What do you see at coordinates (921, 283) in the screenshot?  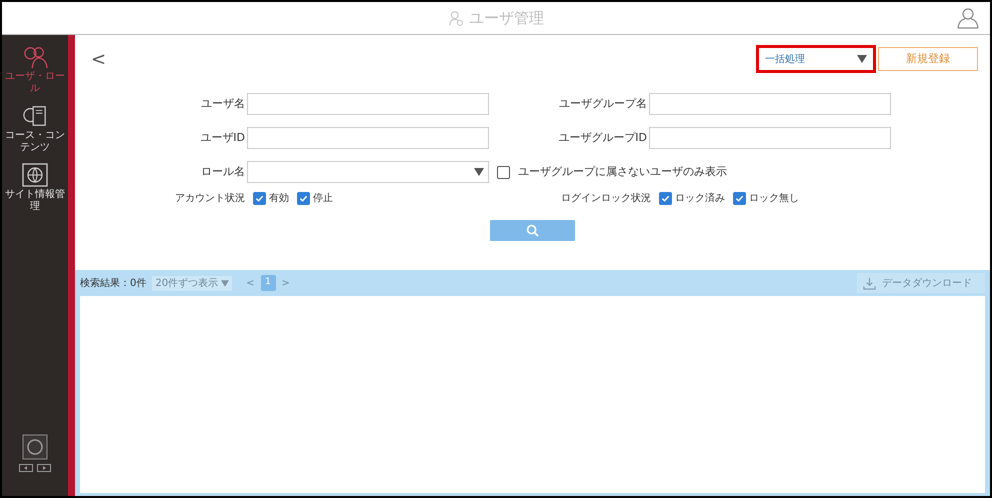 I see `download-button: データダウンロード` at bounding box center [921, 283].